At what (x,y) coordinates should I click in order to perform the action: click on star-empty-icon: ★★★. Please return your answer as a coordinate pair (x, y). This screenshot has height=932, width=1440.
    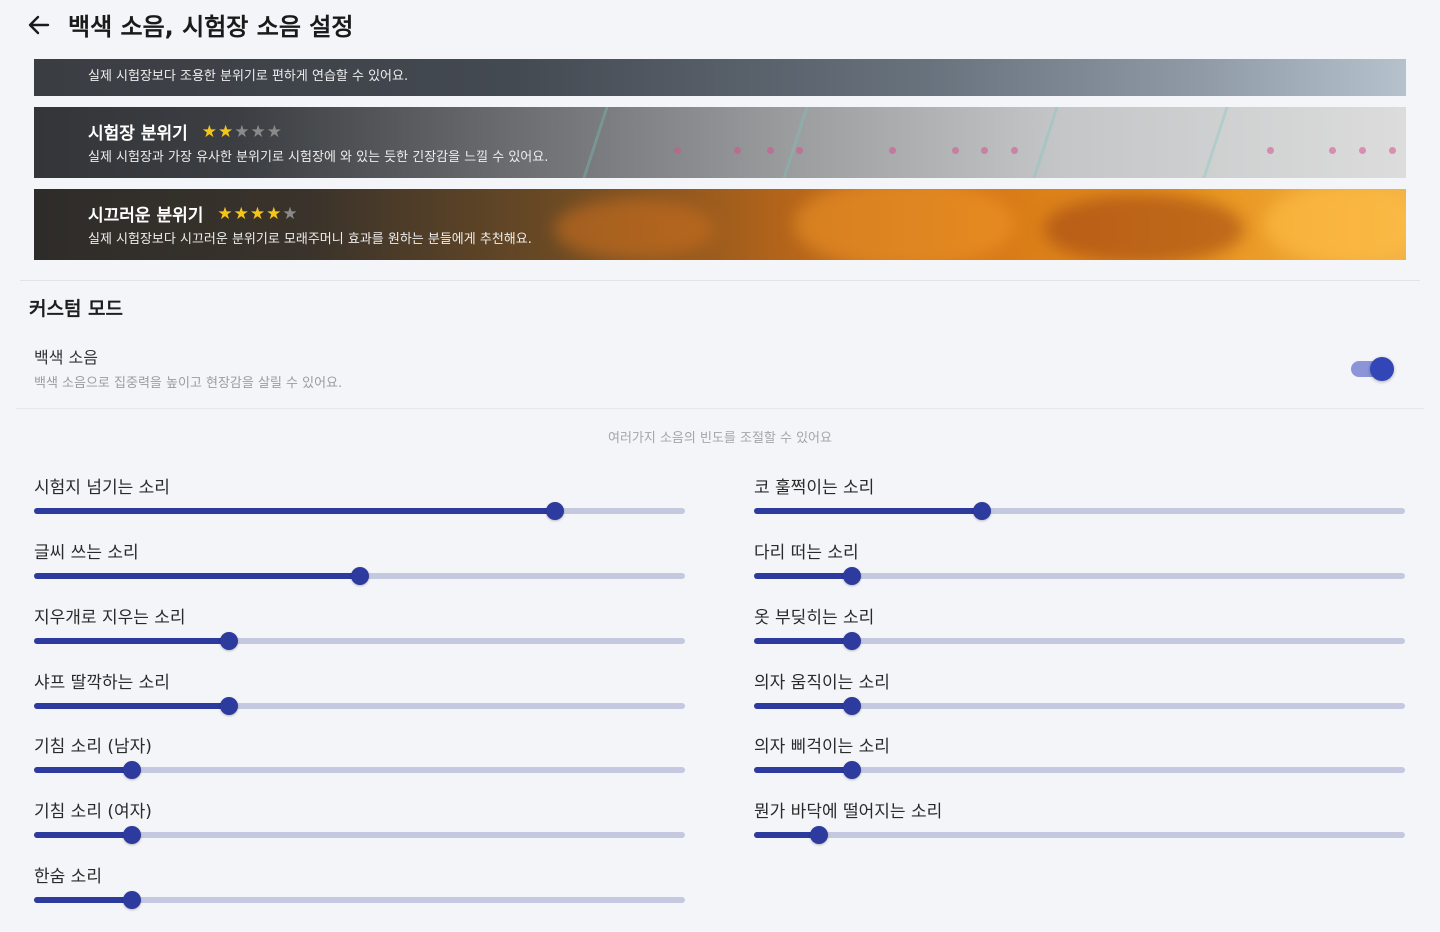
    Looking at the image, I should click on (258, 131).